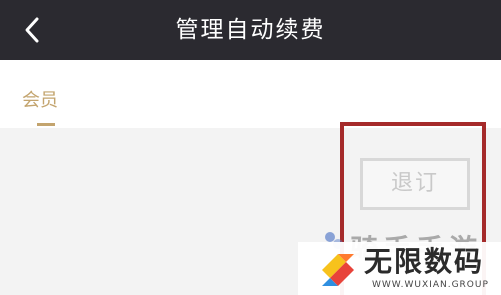 Image resolution: width=501 pixels, height=295 pixels. What do you see at coordinates (338, 270) in the screenshot?
I see `brand-logo-icon` at bounding box center [338, 270].